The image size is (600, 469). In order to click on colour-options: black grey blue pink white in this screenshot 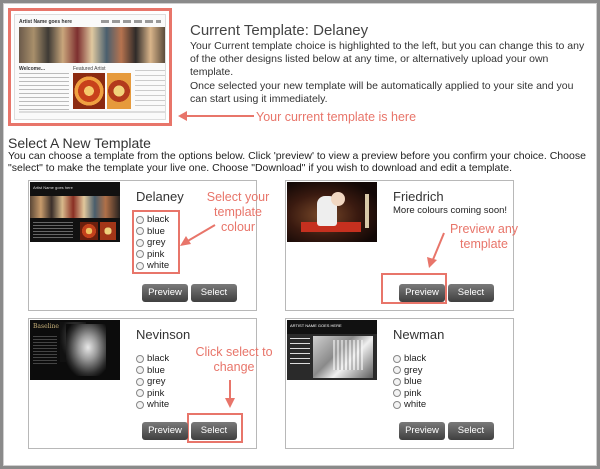, I will do `click(409, 382)`.